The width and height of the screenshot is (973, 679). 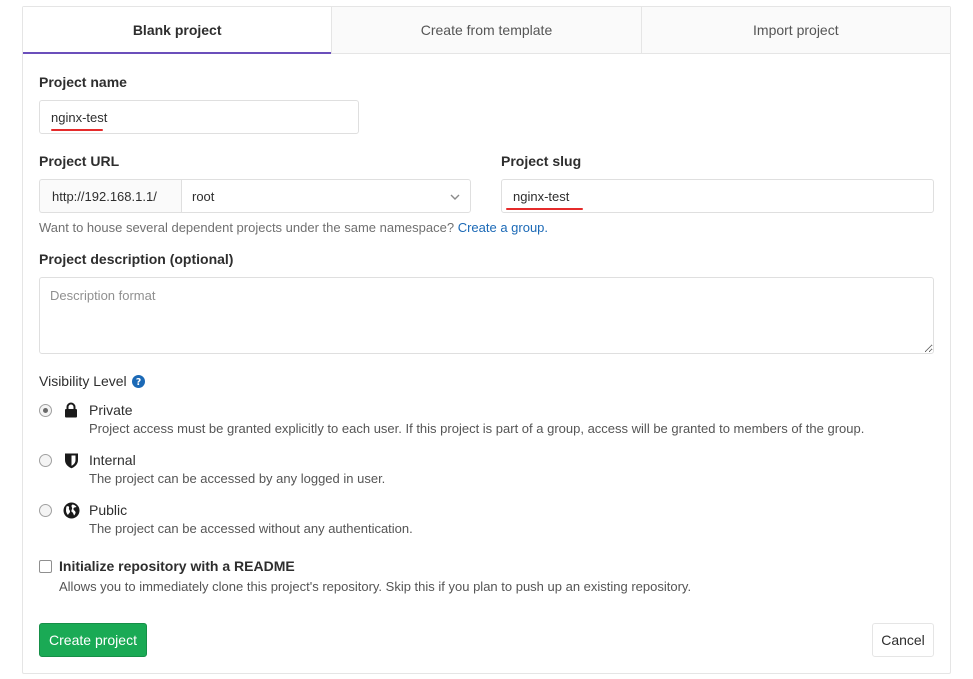 What do you see at coordinates (455, 197) in the screenshot?
I see `chevron-down-icon` at bounding box center [455, 197].